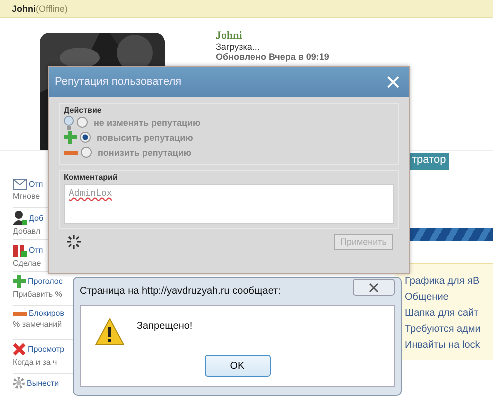  Describe the element at coordinates (273, 57) in the screenshot. I see `updated-text: Обновлено Вчера в 09:19` at that location.